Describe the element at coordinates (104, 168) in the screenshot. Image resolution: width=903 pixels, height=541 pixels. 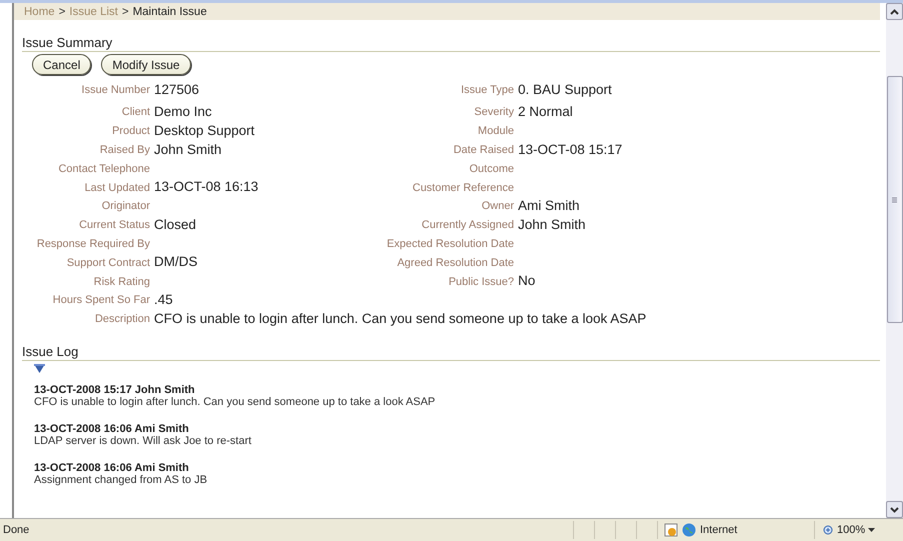
I see `field-label: Contact Telephone` at that location.